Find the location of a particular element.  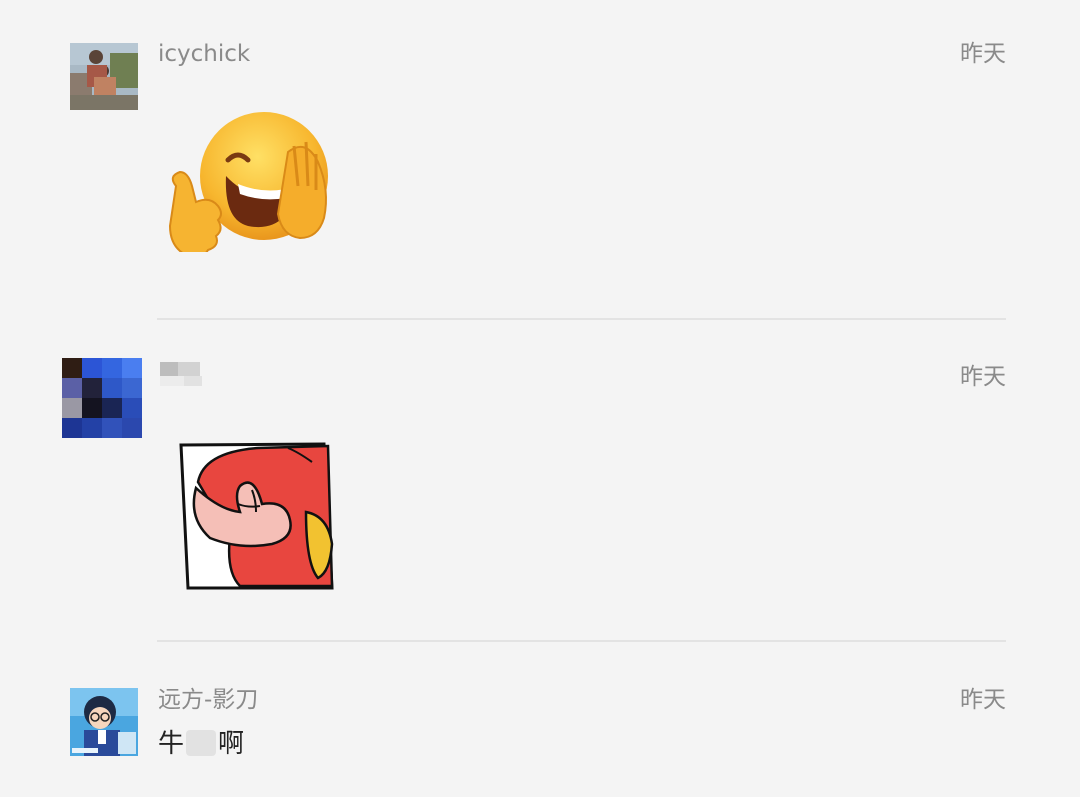

avatar is located at coordinates (104, 722).